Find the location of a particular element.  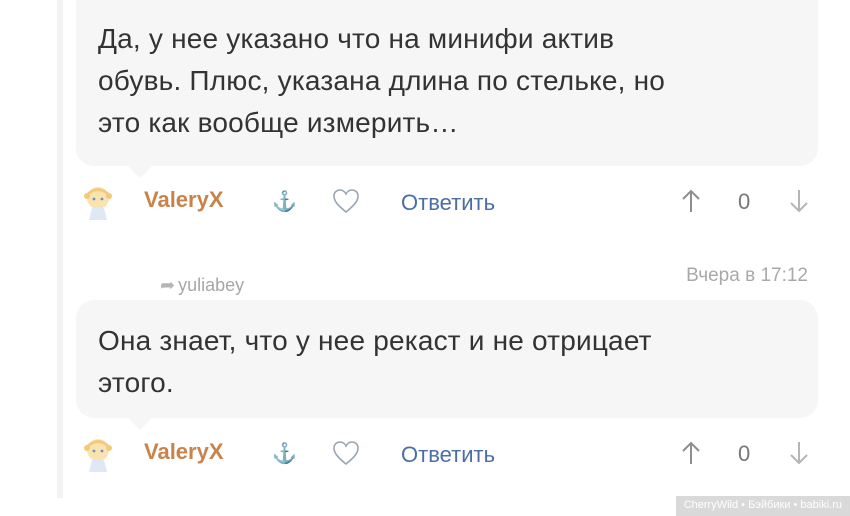

comment-text-line: Да, у нее указано что на минифи актив is located at coordinates (356, 38).